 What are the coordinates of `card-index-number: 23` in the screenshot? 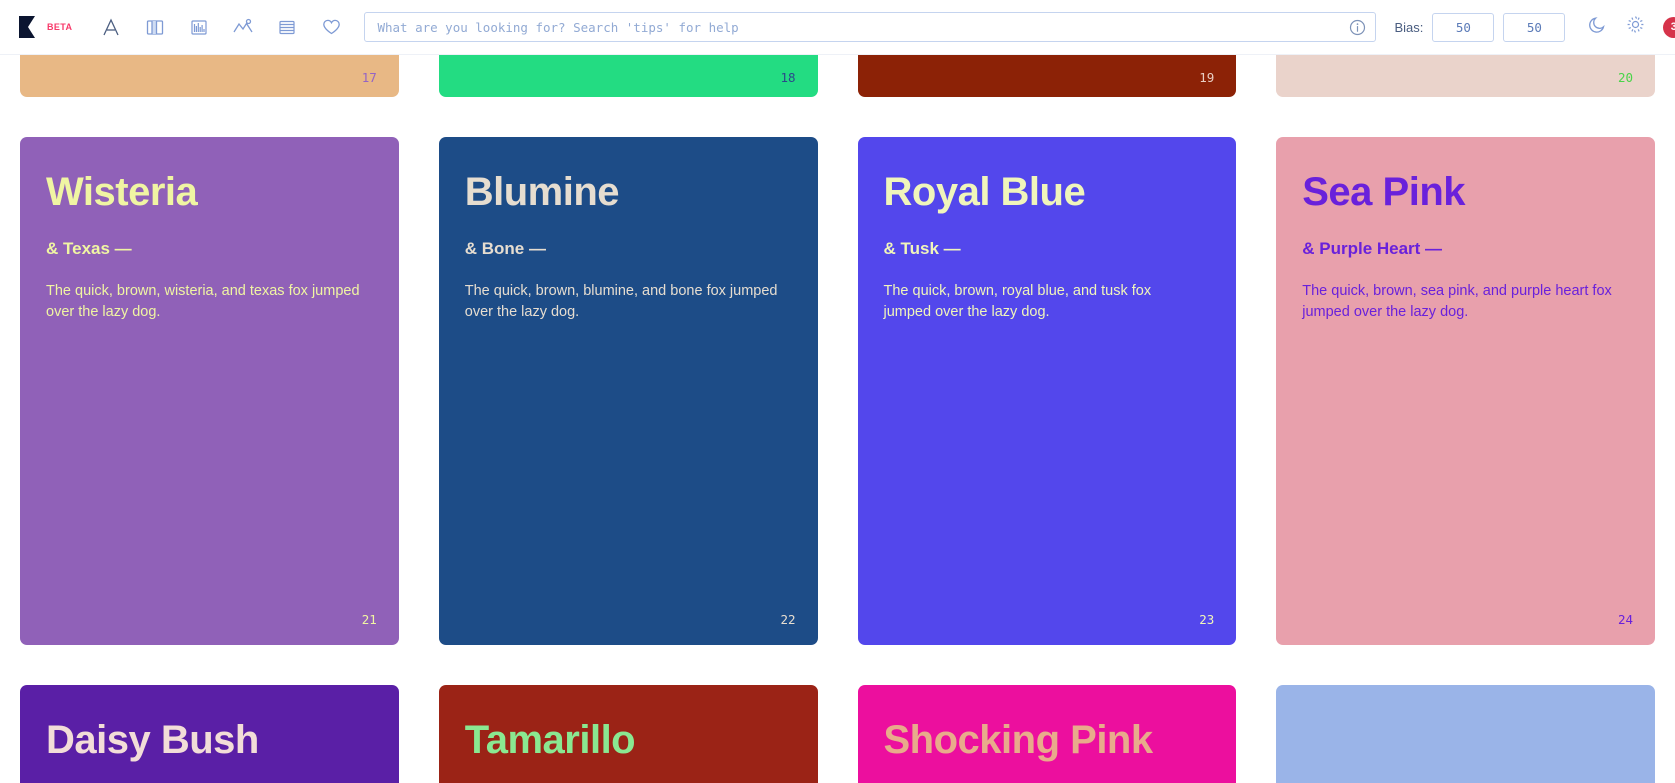 It's located at (1207, 619).